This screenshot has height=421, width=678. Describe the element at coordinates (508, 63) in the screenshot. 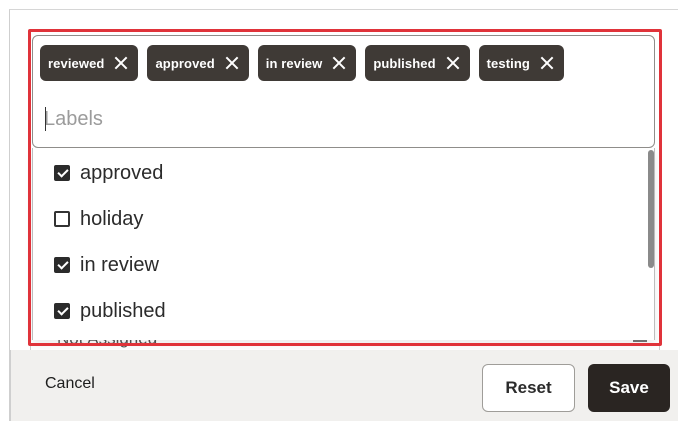

I see `chip-label: testing` at that location.